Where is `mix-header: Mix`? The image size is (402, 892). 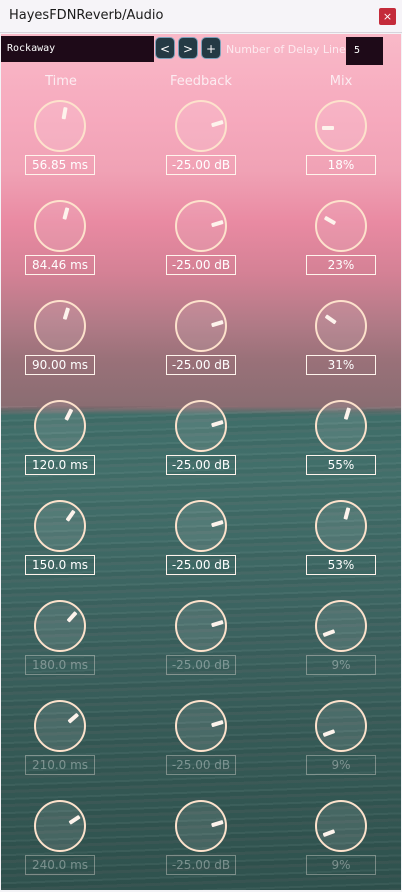
mix-header: Mix is located at coordinates (341, 81).